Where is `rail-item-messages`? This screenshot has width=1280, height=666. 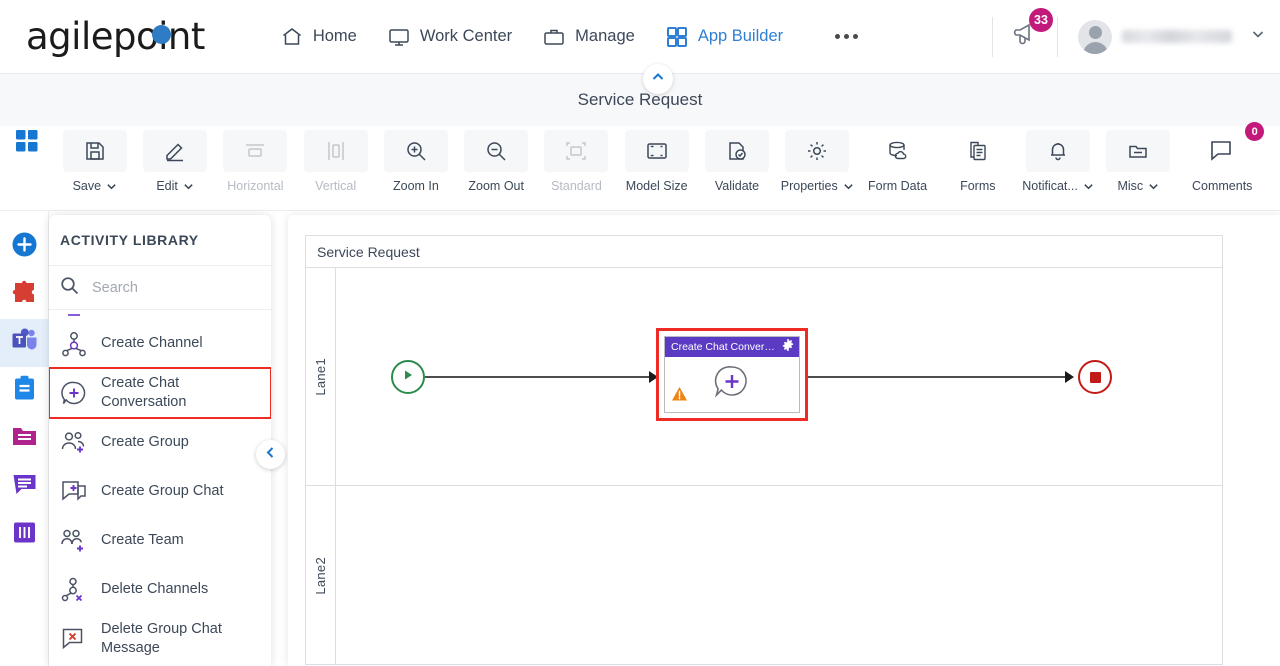 rail-item-messages is located at coordinates (24, 487).